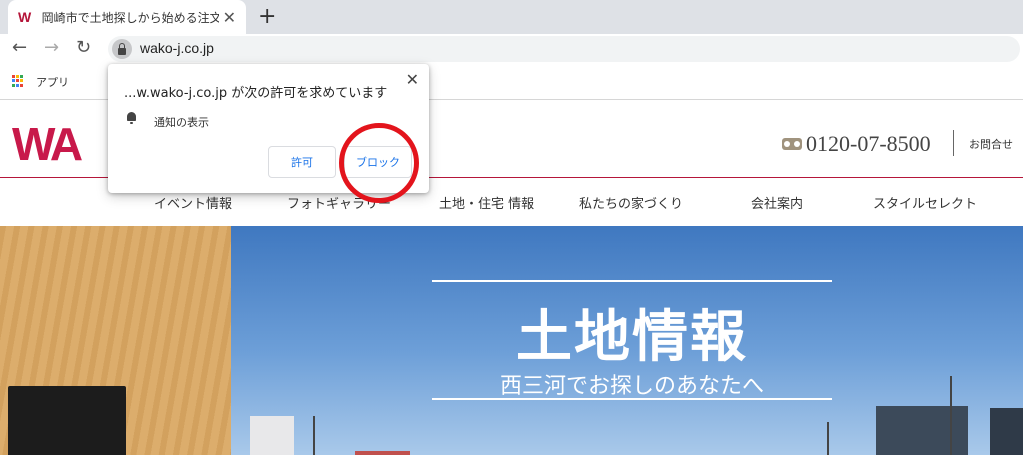 The height and width of the screenshot is (455, 1023). What do you see at coordinates (256, 93) in the screenshot?
I see `permission-title: ...w.wako-j.co.jp が次の許可を求めています` at bounding box center [256, 93].